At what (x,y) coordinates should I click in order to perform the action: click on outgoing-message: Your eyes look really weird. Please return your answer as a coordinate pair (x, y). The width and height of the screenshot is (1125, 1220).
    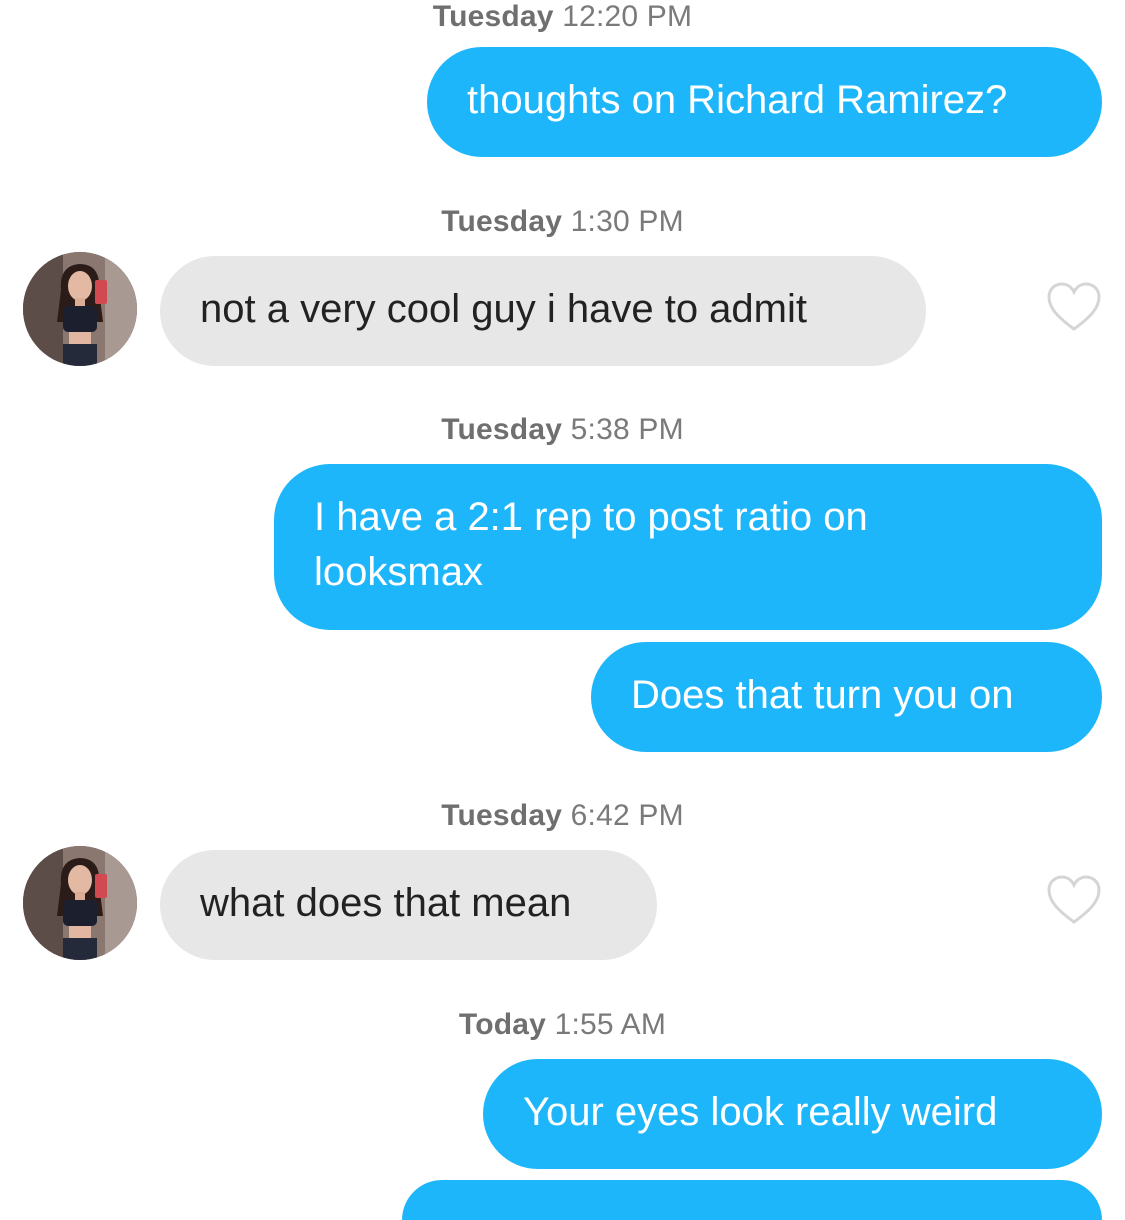
    Looking at the image, I should click on (792, 1114).